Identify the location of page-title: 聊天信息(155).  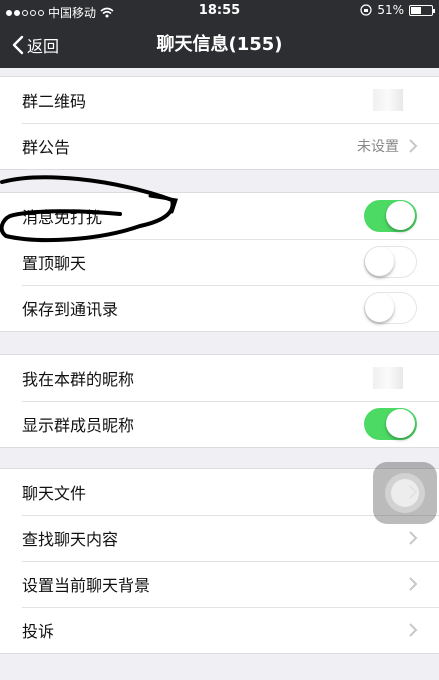
(219, 45).